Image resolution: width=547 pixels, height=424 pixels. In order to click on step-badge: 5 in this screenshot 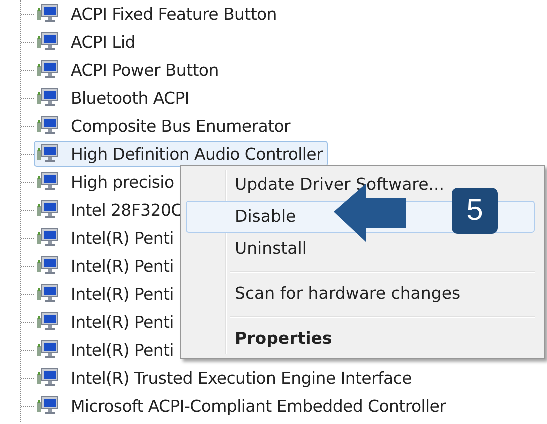, I will do `click(475, 211)`.